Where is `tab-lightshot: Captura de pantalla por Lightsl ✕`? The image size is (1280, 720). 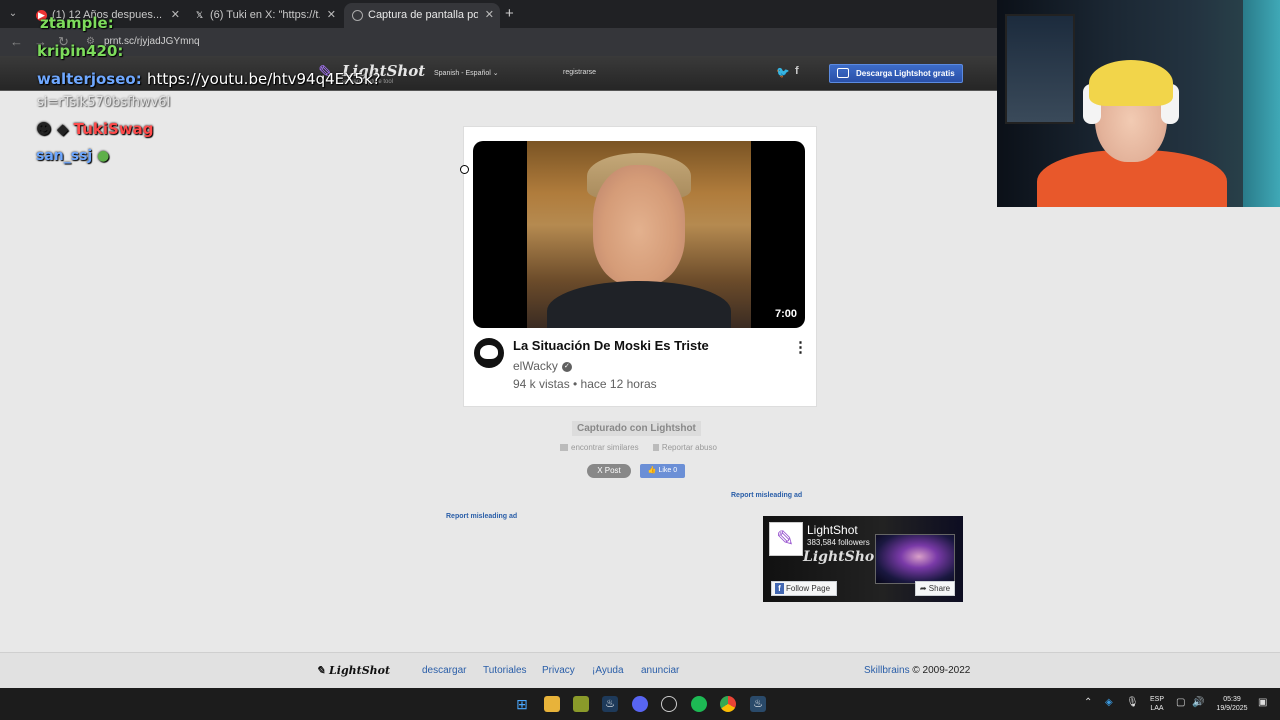 tab-lightshot: Captura de pantalla por Lightsl ✕ is located at coordinates (422, 15).